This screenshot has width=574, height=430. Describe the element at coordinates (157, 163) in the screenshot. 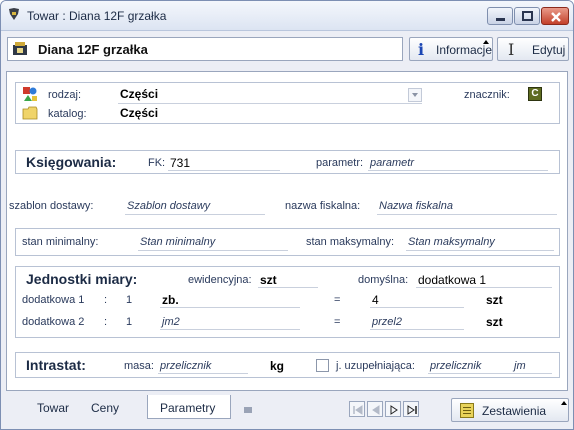

I see `fk-label: FK:` at that location.